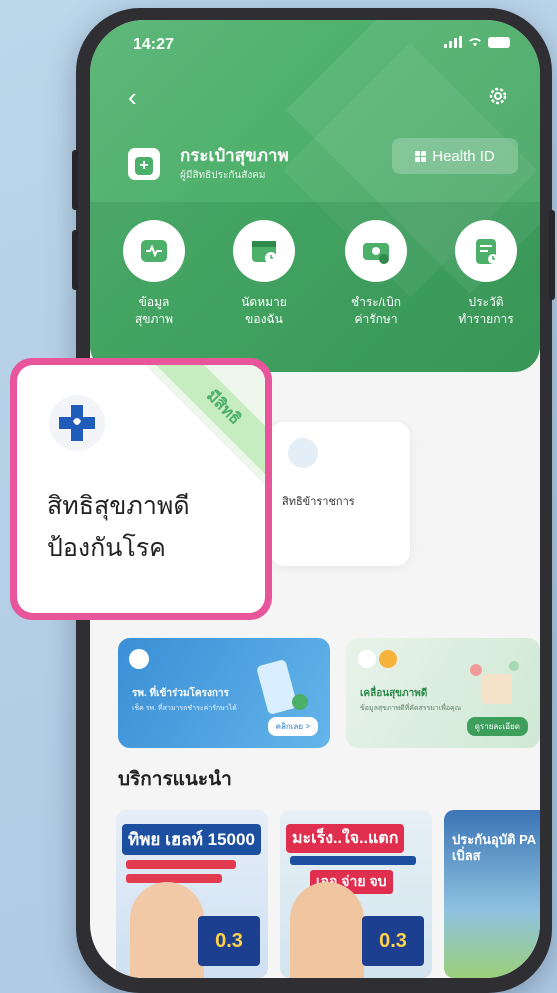 This screenshot has width=557, height=993. What do you see at coordinates (234, 155) in the screenshot?
I see `page-title: กระเป๋าสุขภาพ` at bounding box center [234, 155].